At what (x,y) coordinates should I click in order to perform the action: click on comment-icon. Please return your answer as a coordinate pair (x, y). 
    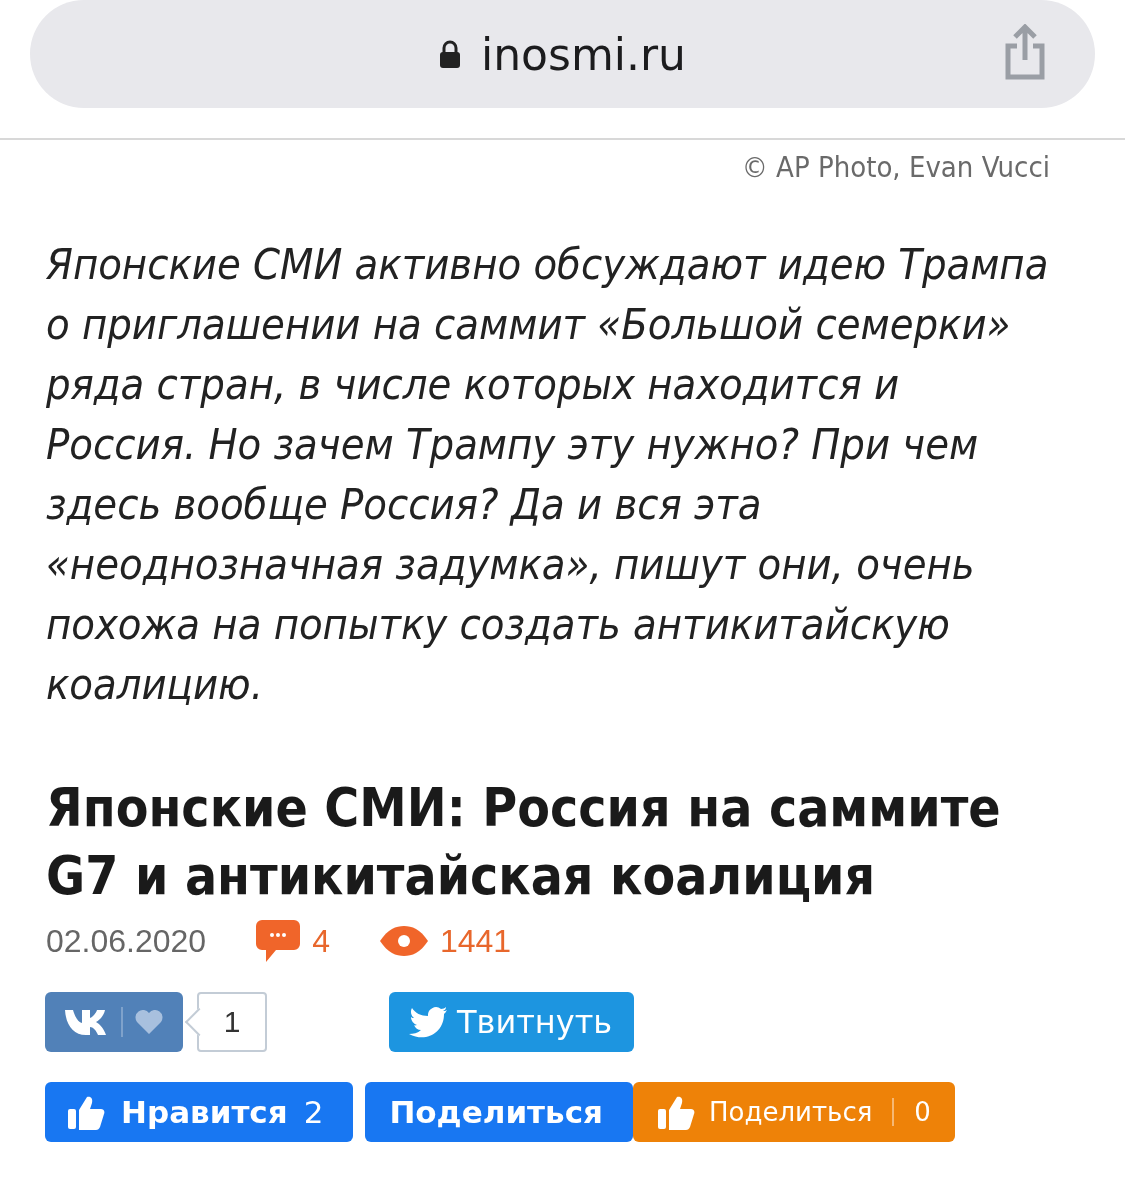
    Looking at the image, I should click on (278, 941).